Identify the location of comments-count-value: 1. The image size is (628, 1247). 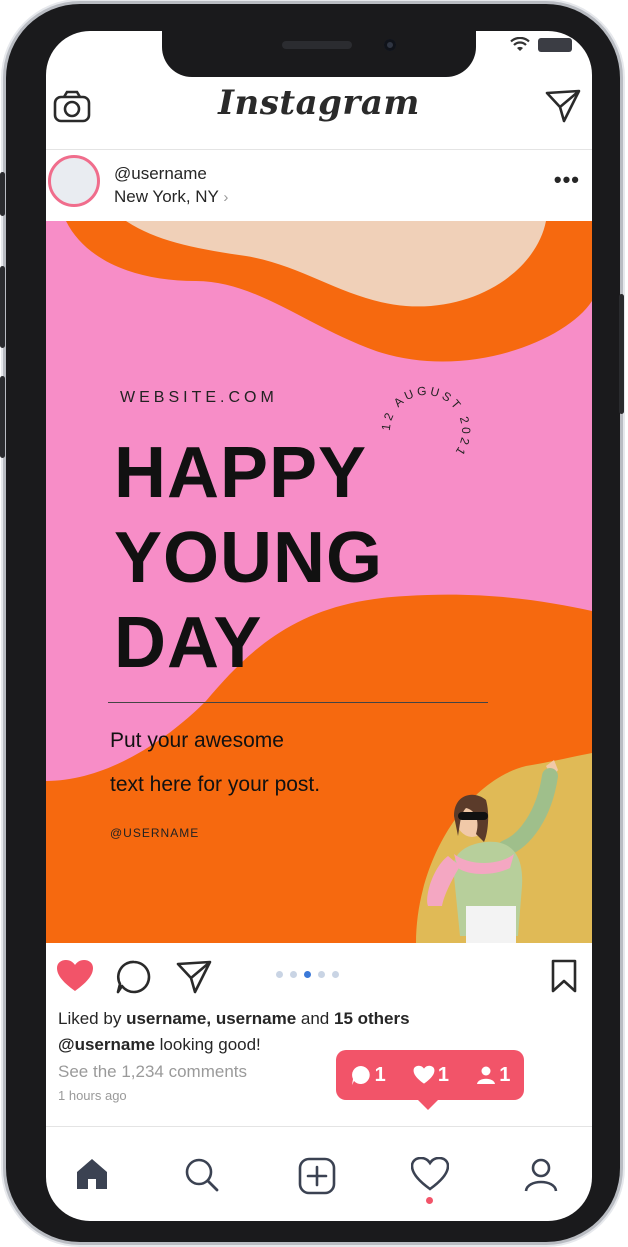
(380, 1074).